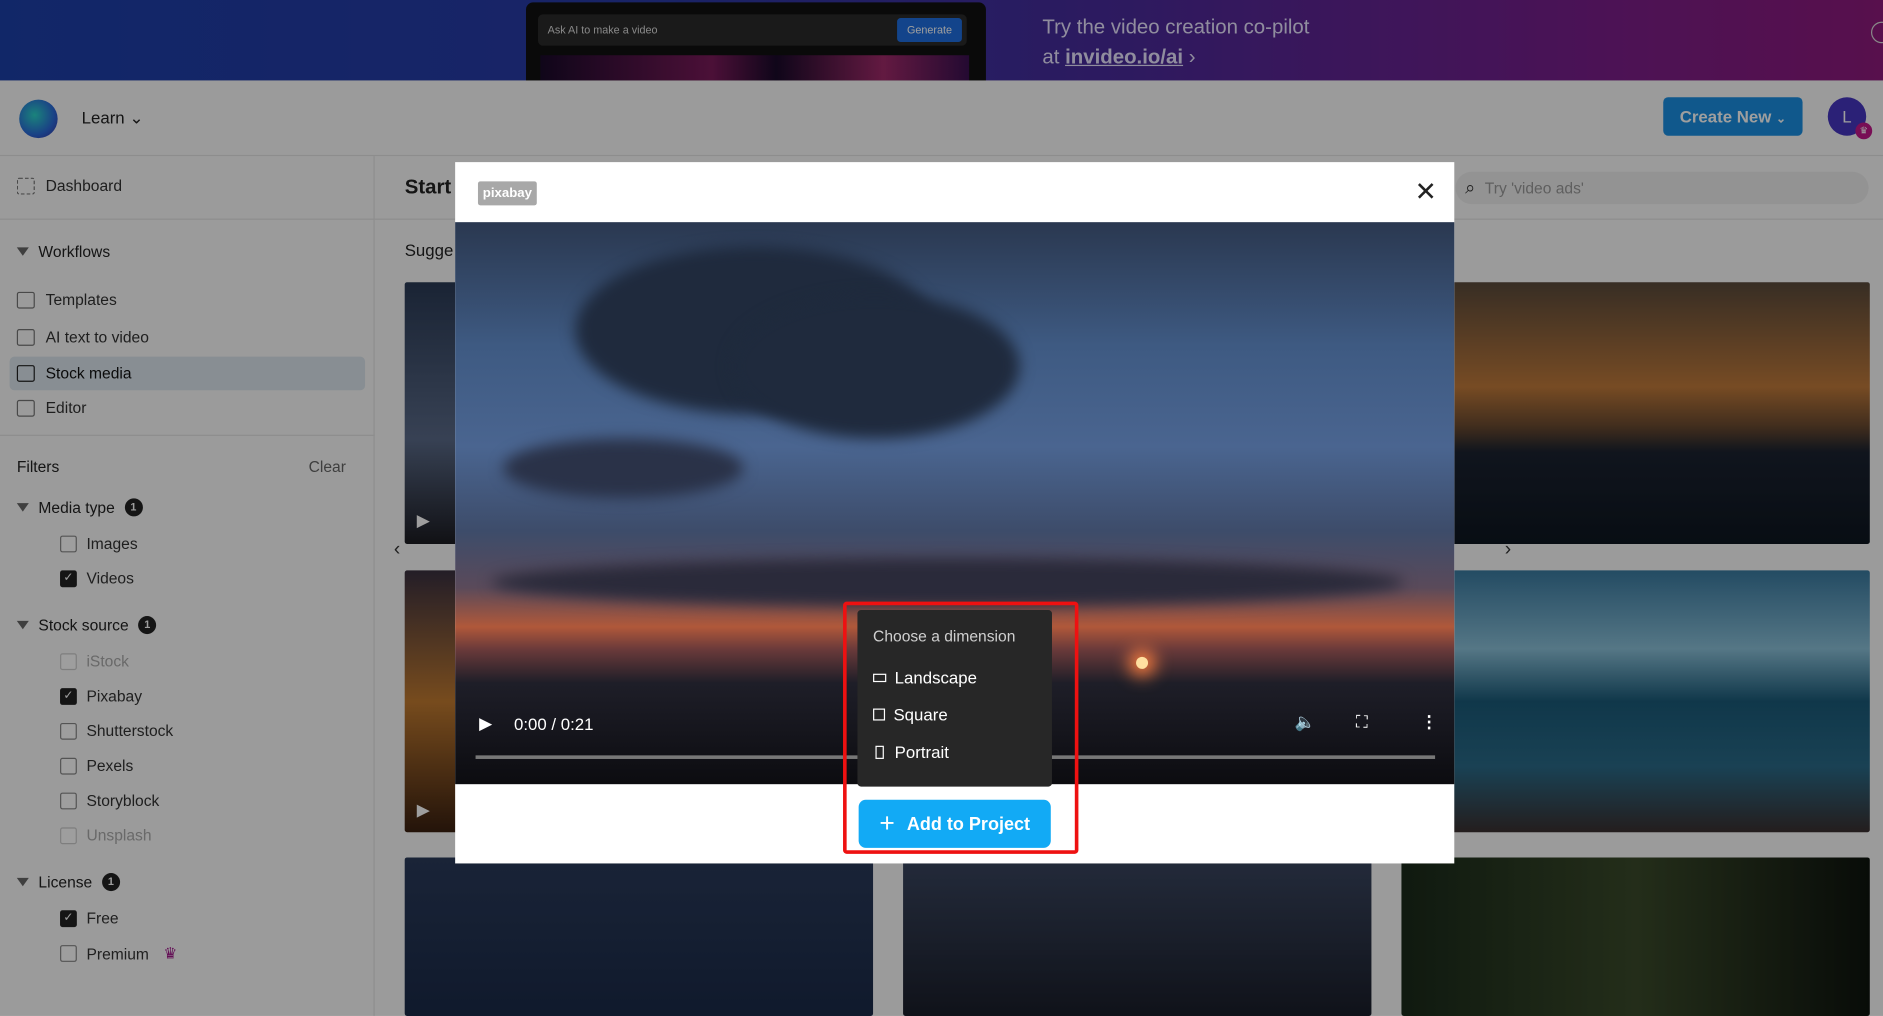 This screenshot has height=1016, width=1883. I want to click on square-icon, so click(879, 714).